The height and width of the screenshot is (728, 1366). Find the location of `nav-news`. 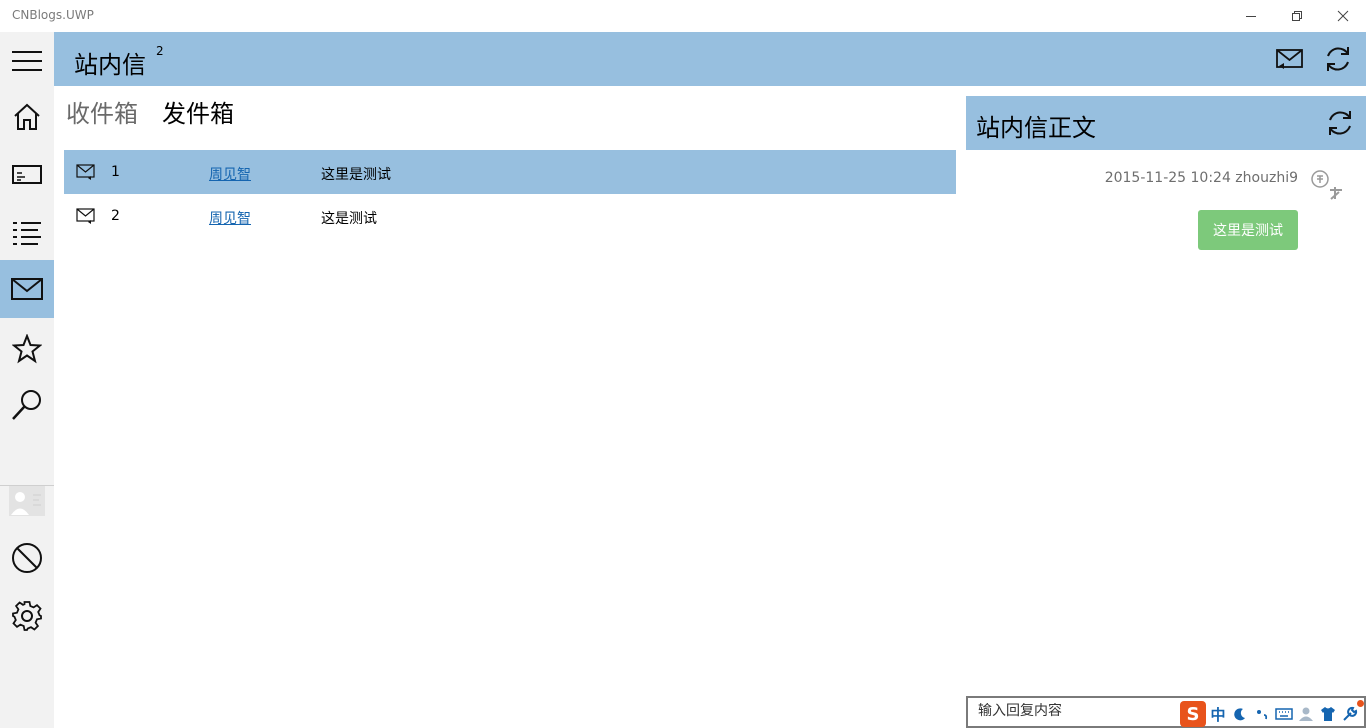

nav-news is located at coordinates (27, 175).